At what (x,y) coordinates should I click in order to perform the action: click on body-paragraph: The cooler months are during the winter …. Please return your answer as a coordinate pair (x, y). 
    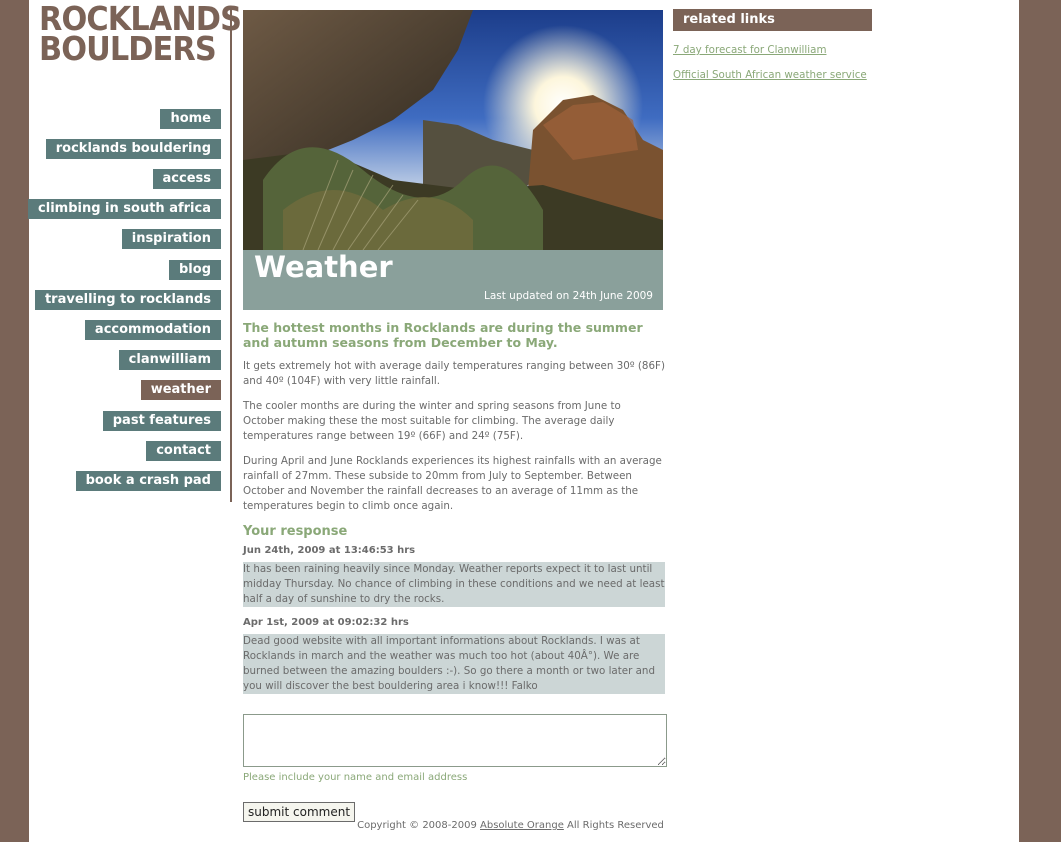
    Looking at the image, I should click on (432, 421).